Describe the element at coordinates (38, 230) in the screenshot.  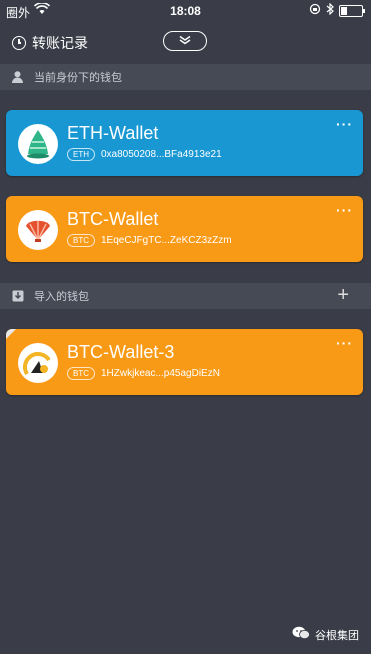
I see `btc-wallet-logo` at that location.